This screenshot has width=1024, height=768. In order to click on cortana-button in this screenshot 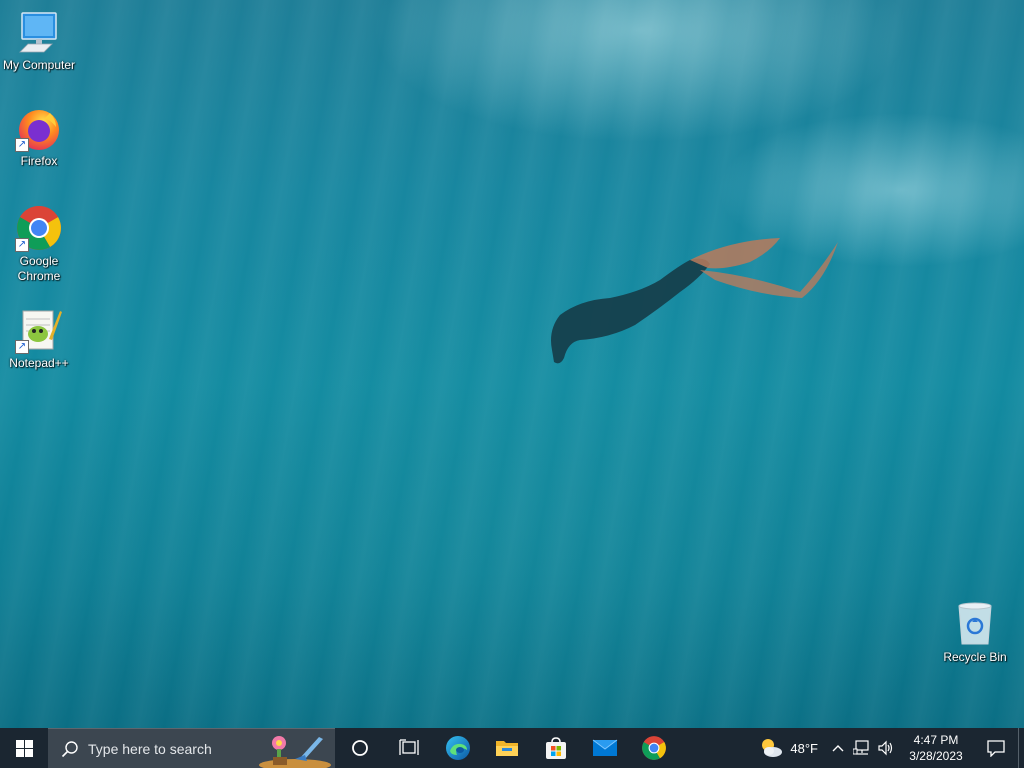, I will do `click(359, 748)`.